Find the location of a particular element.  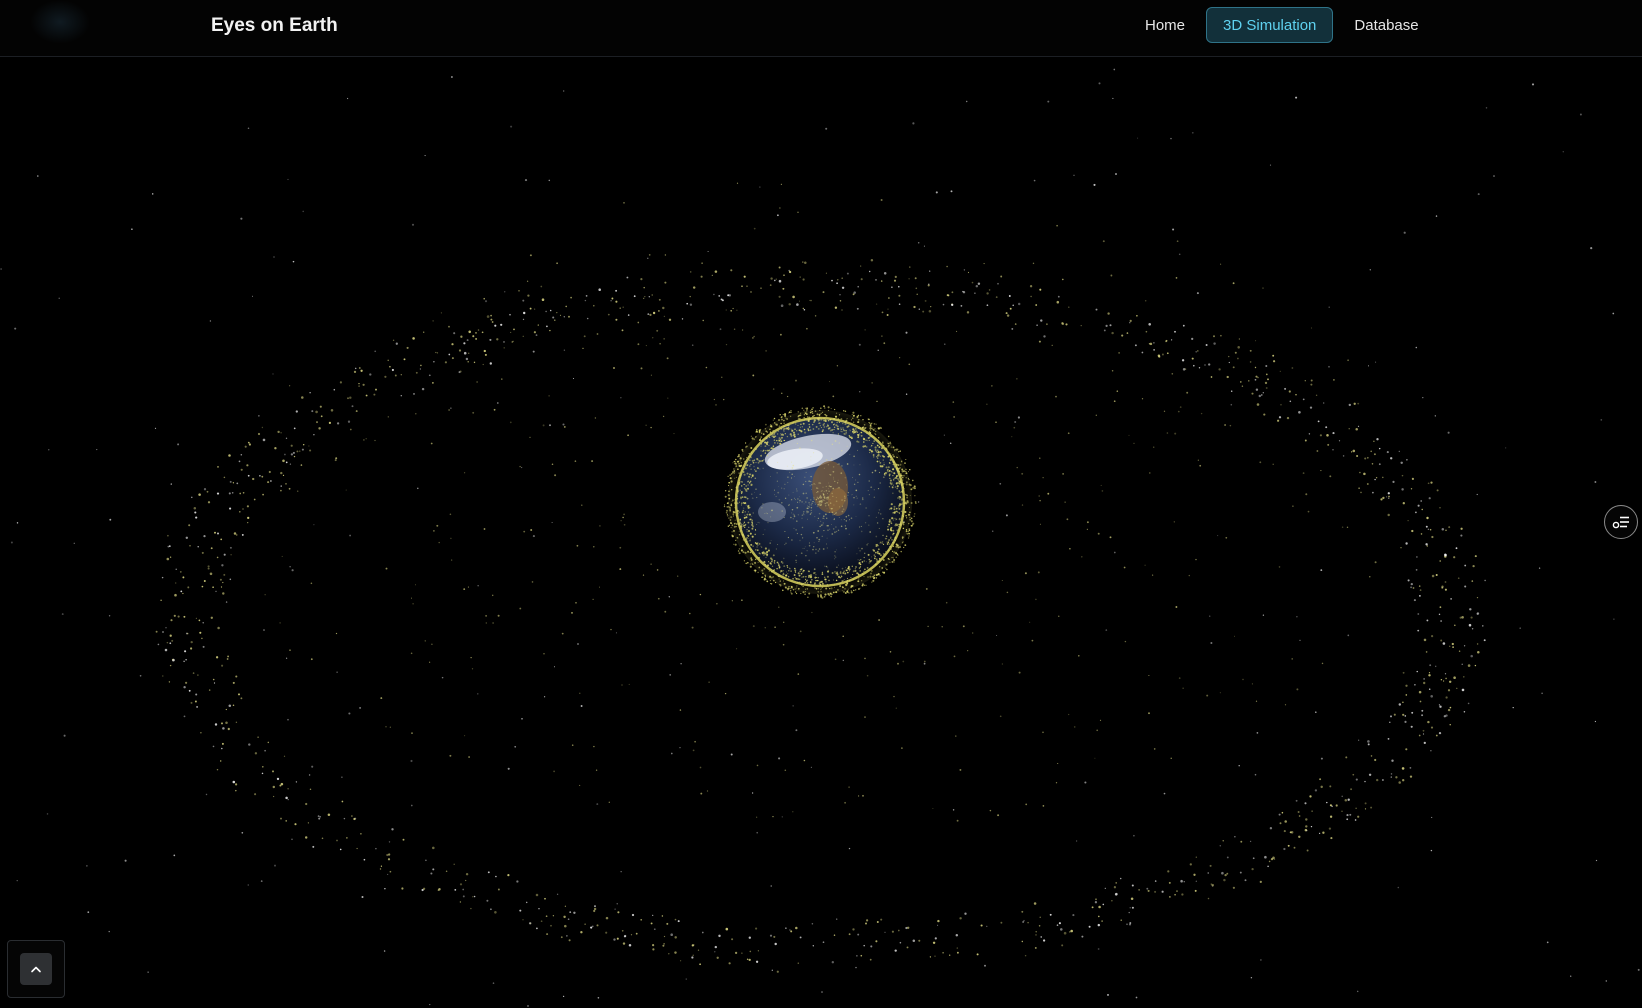

nav-3d-simulation-link: 3D Simulation is located at coordinates (1270, 25).